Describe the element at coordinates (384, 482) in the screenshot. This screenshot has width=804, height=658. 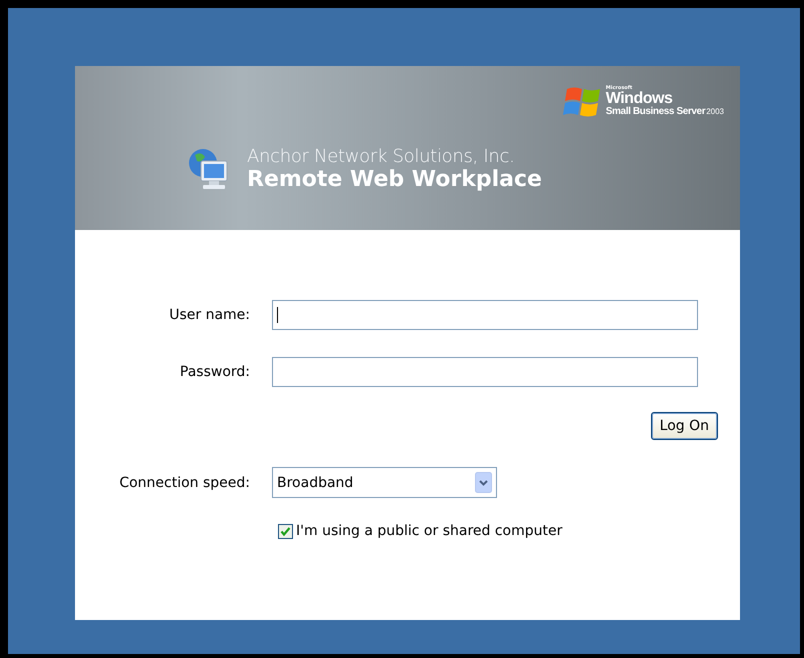
I see `connection-speed-dropdown: Broadband` at that location.